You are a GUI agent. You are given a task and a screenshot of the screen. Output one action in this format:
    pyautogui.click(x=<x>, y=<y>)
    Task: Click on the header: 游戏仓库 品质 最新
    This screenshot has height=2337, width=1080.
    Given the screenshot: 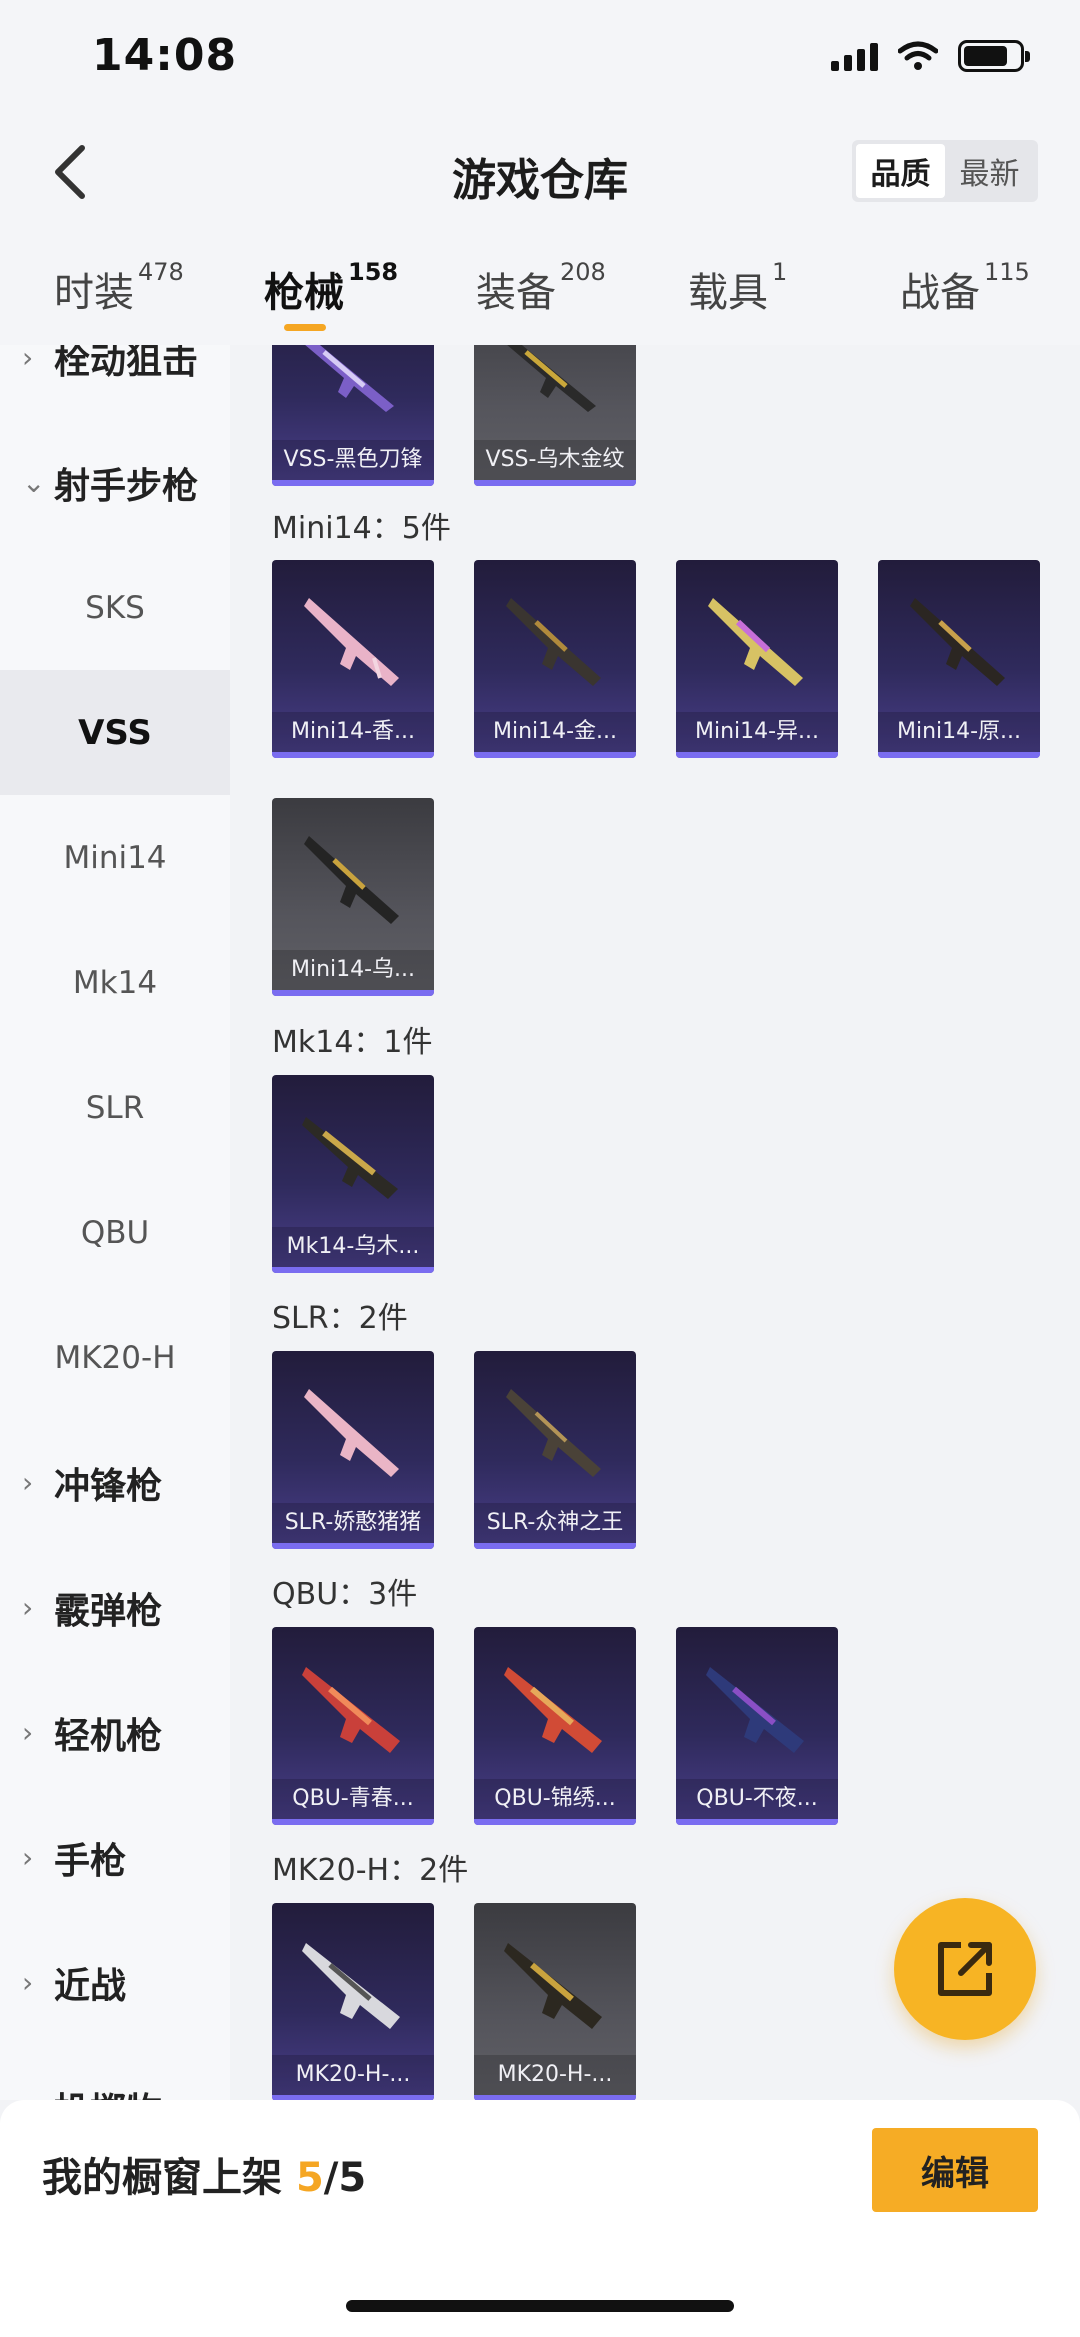 What is the action you would take?
    pyautogui.click(x=540, y=175)
    